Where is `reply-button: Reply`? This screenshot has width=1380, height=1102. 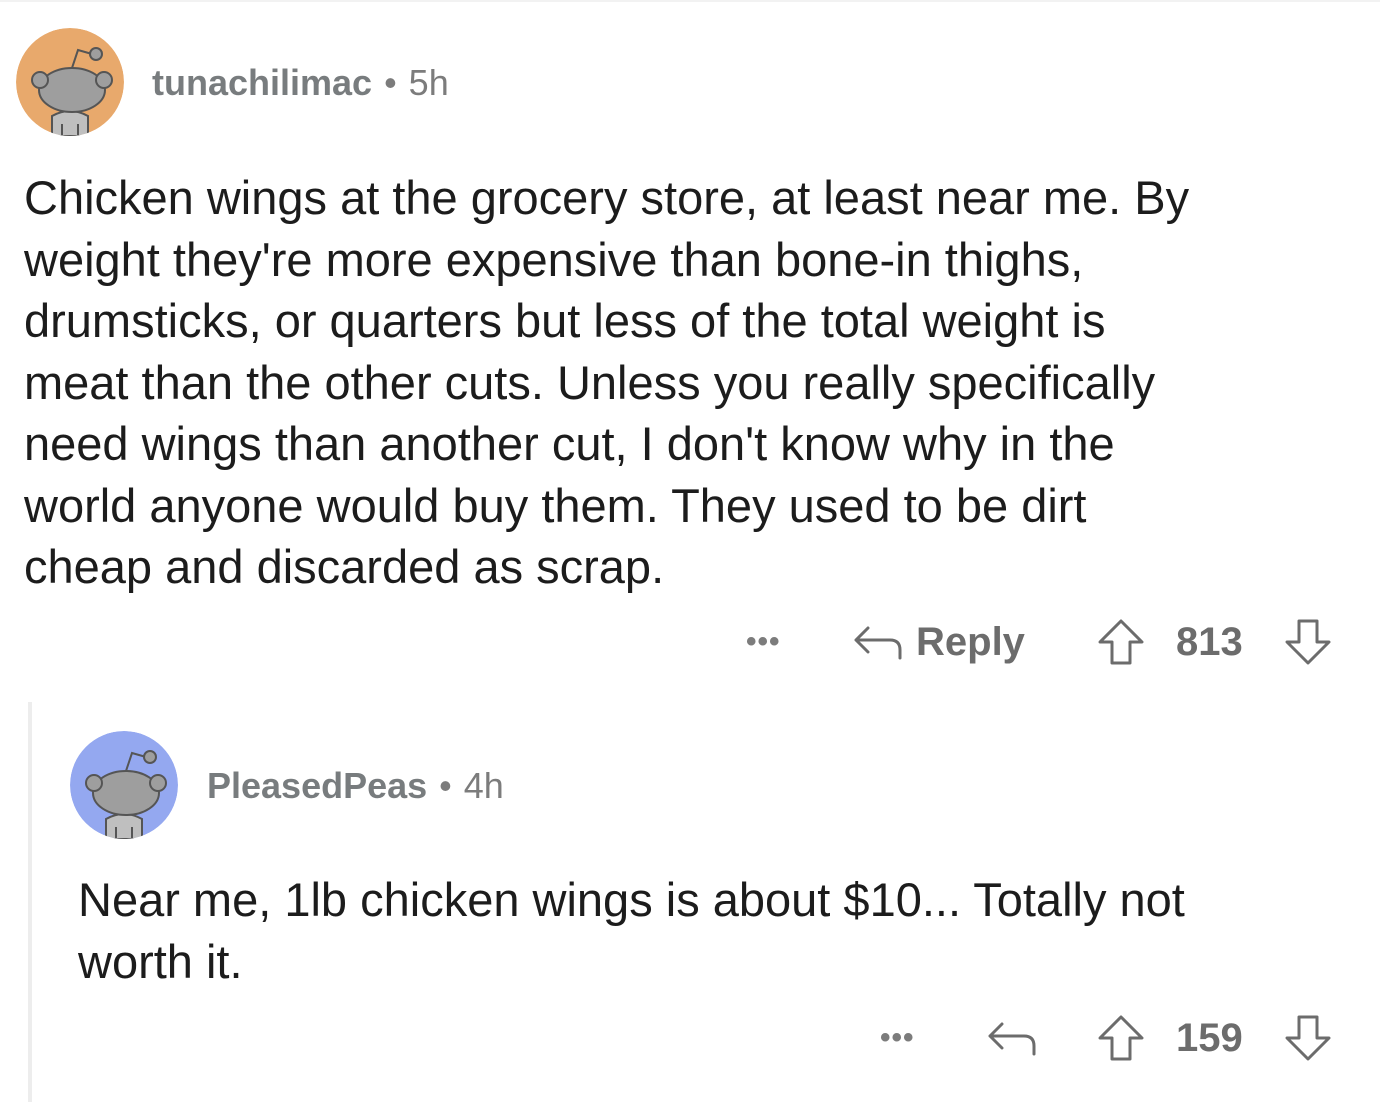
reply-button: Reply is located at coordinates (938, 642).